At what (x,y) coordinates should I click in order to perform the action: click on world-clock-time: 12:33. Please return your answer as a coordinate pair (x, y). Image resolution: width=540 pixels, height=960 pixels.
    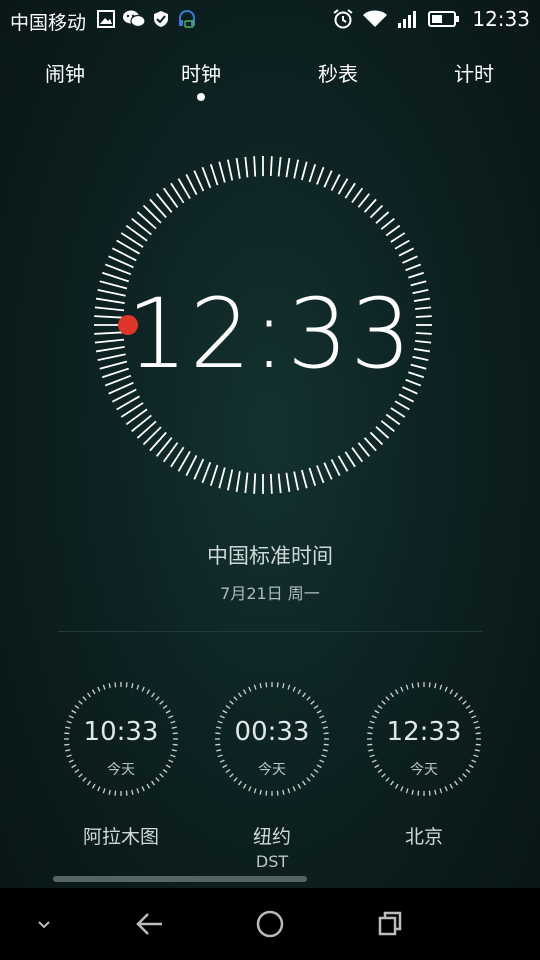
    Looking at the image, I should click on (424, 732).